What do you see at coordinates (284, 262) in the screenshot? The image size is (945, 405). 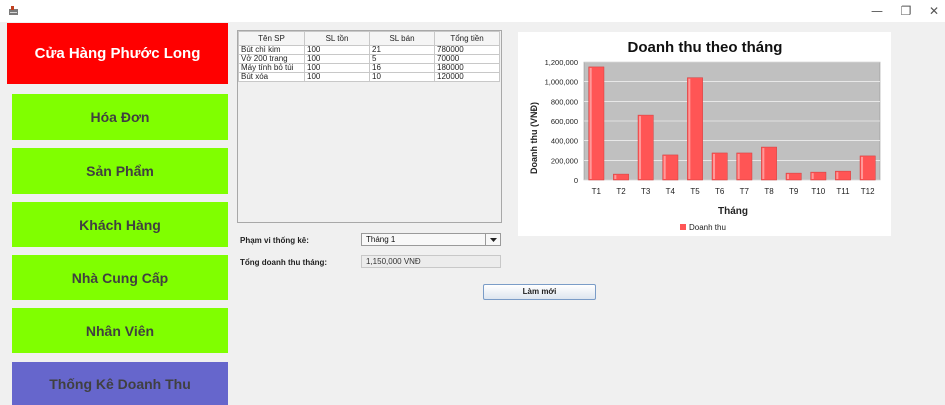 I see `total-revenue-label: Tổng doanh thu tháng:` at bounding box center [284, 262].